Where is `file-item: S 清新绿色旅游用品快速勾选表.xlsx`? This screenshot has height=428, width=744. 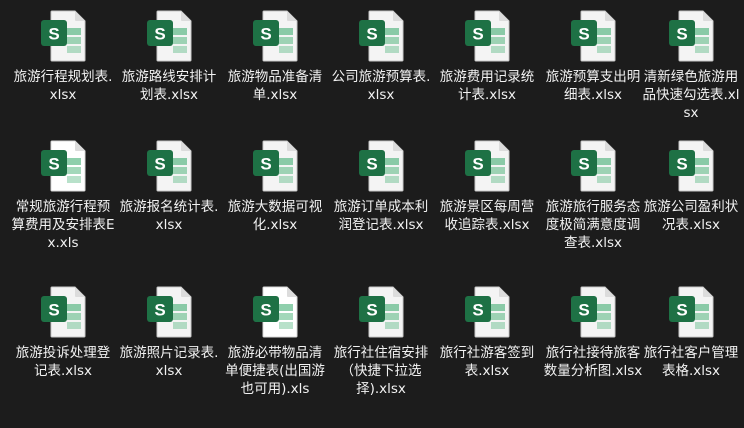 file-item: S 清新绿色旅游用品快速勾选表.xlsx is located at coordinates (691, 66).